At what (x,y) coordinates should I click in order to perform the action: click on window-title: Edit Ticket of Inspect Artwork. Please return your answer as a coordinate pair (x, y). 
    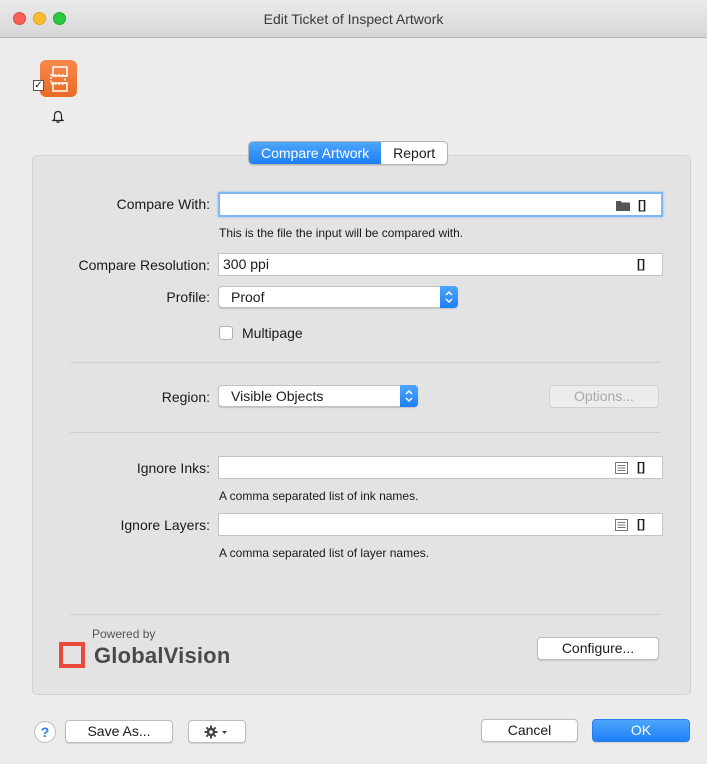
    Looking at the image, I should click on (353, 19).